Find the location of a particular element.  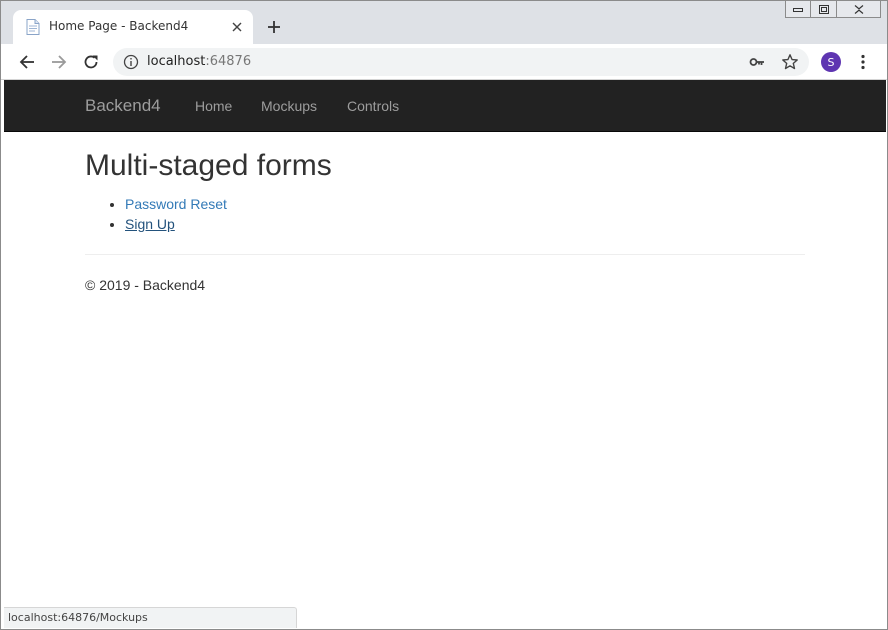

footer-divider is located at coordinates (445, 254).